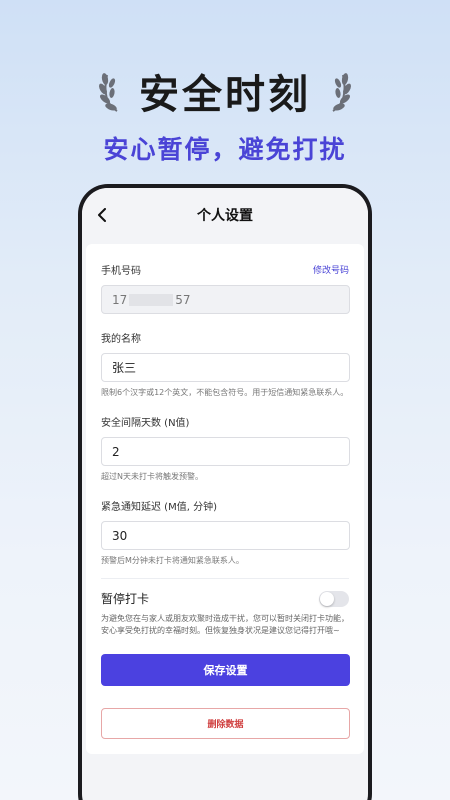 The height and width of the screenshot is (800, 450). What do you see at coordinates (145, 423) in the screenshot?
I see `interval-label: 安全间隔天数 (N值)` at bounding box center [145, 423].